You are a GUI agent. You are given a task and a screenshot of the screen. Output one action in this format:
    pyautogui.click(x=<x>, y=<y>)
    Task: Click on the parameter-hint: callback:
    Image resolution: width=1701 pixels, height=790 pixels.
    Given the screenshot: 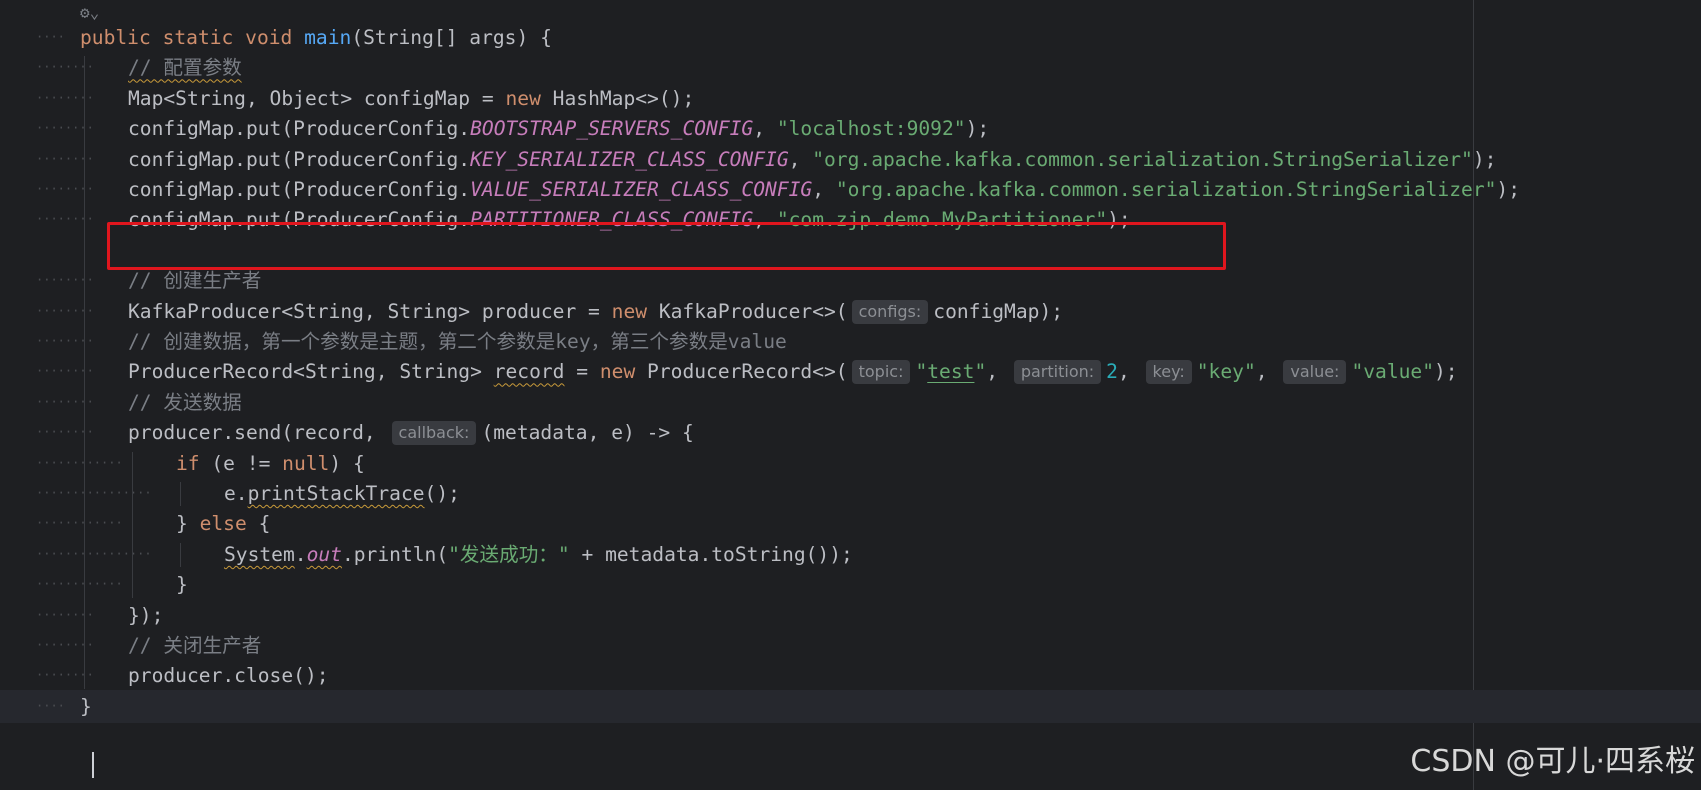 What is the action you would take?
    pyautogui.click(x=434, y=433)
    